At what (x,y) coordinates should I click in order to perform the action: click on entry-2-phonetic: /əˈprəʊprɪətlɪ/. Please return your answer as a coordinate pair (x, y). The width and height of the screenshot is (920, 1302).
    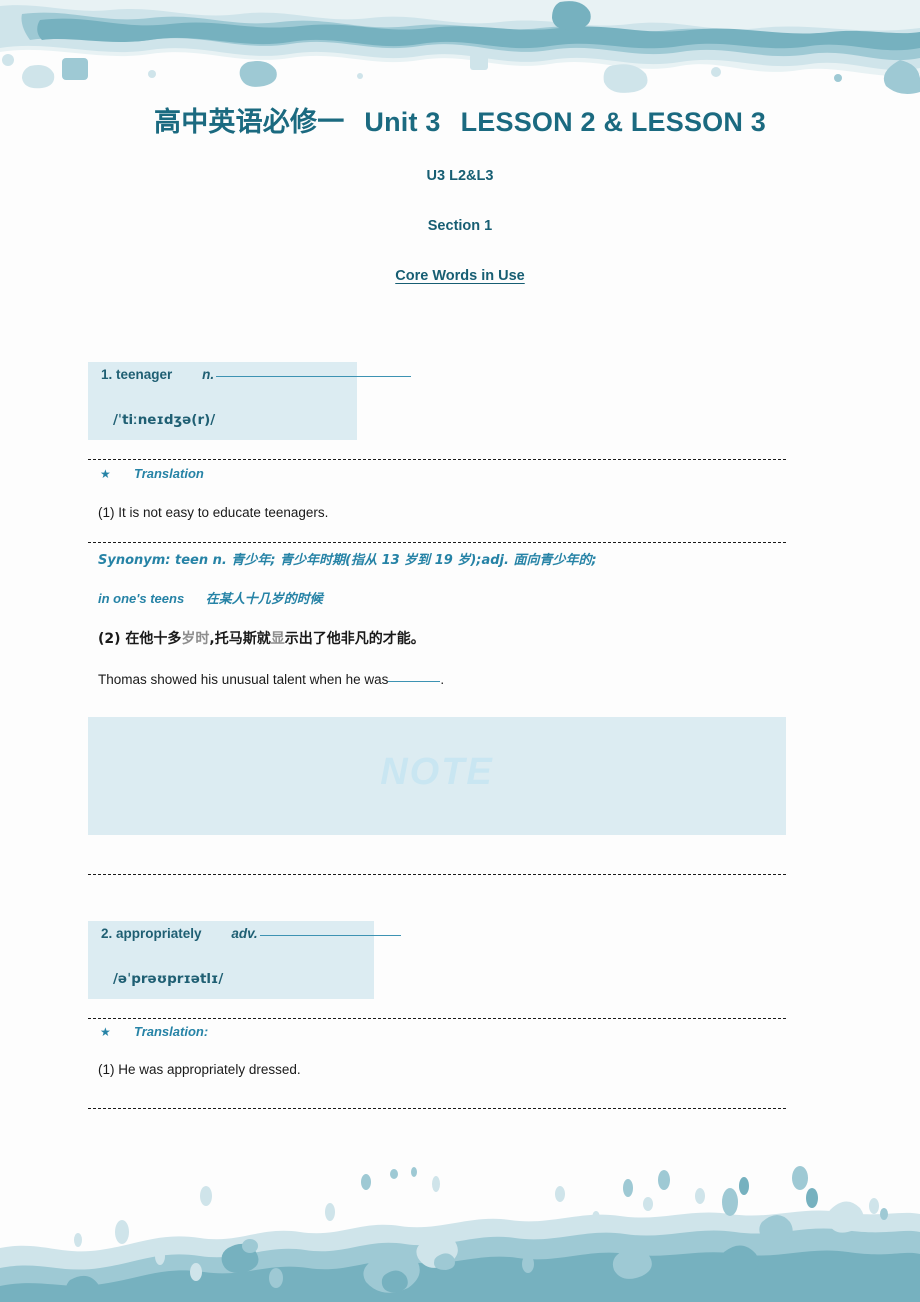
    Looking at the image, I should click on (168, 979).